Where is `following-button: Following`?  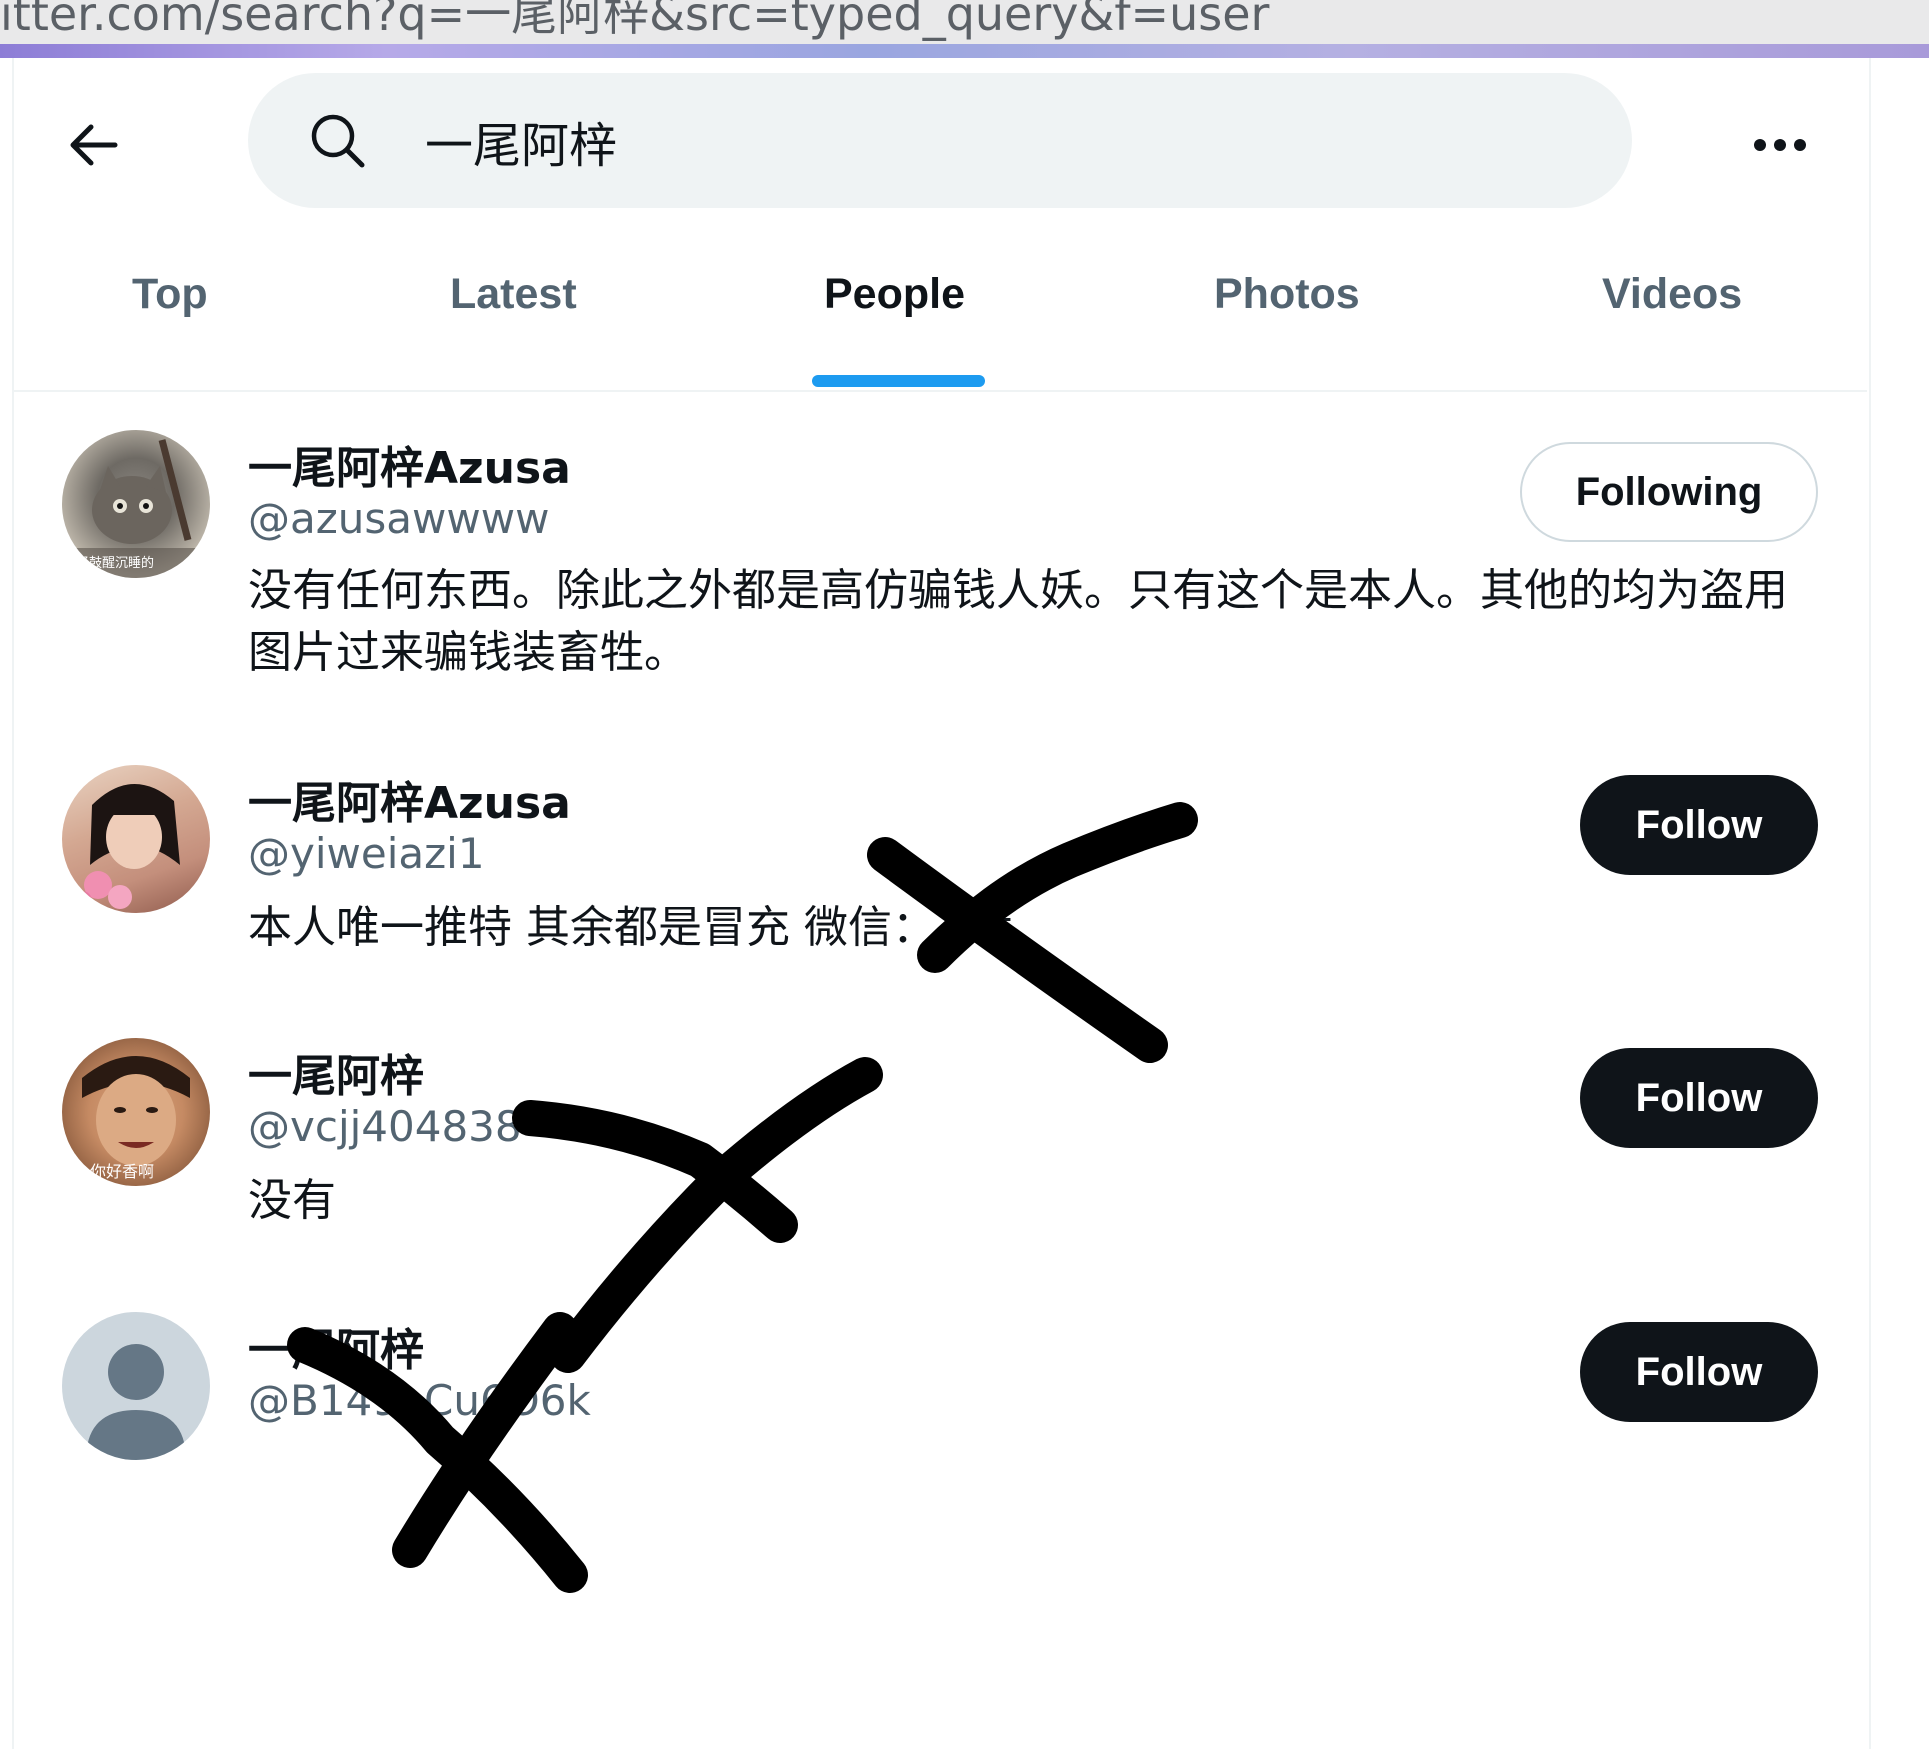 following-button: Following is located at coordinates (1669, 492).